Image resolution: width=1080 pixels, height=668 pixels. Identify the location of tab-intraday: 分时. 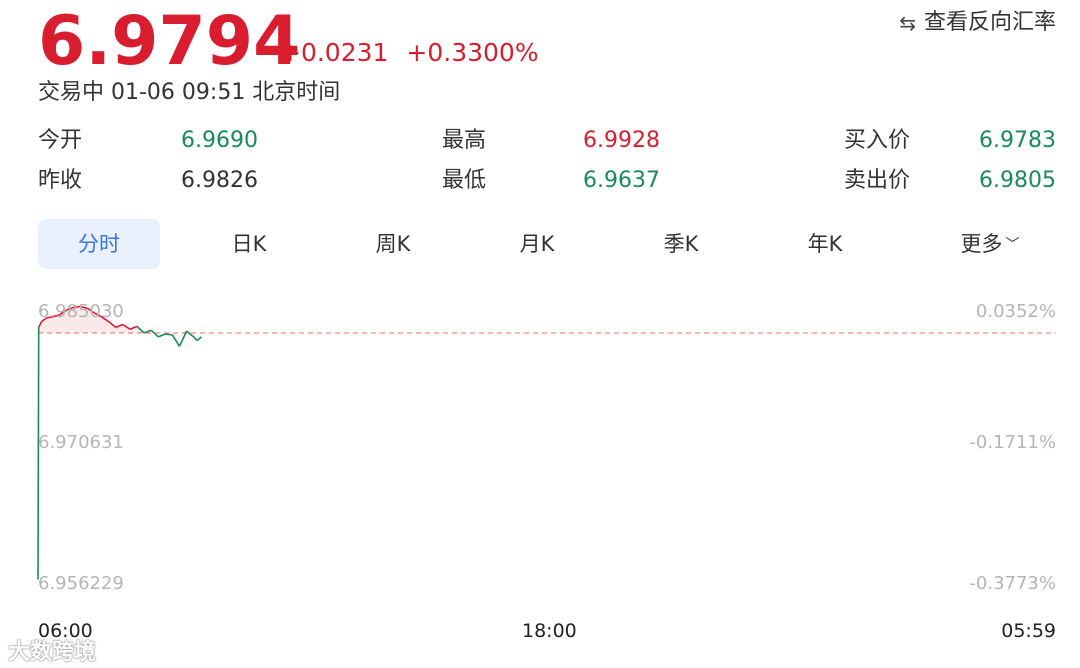
(99, 244).